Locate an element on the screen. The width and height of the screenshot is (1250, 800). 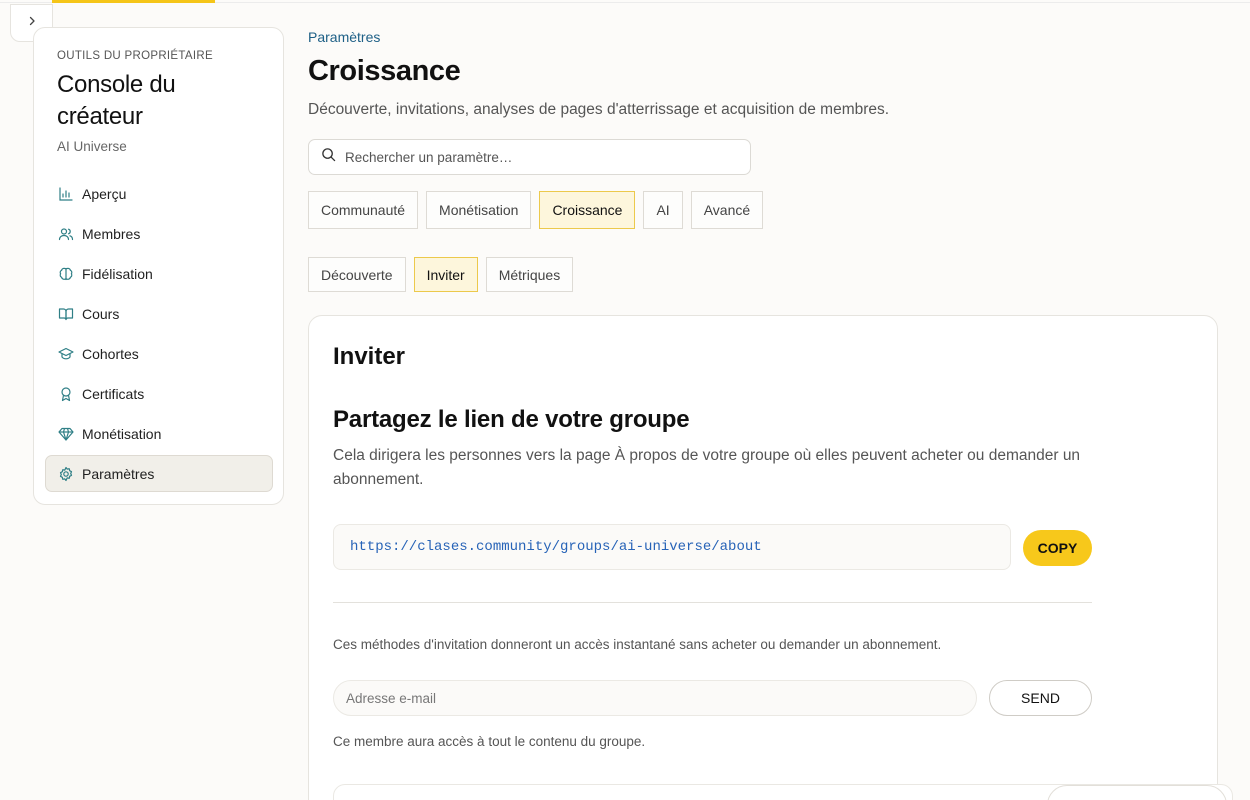
sidebar-item-label: Aperçu is located at coordinates (104, 193).